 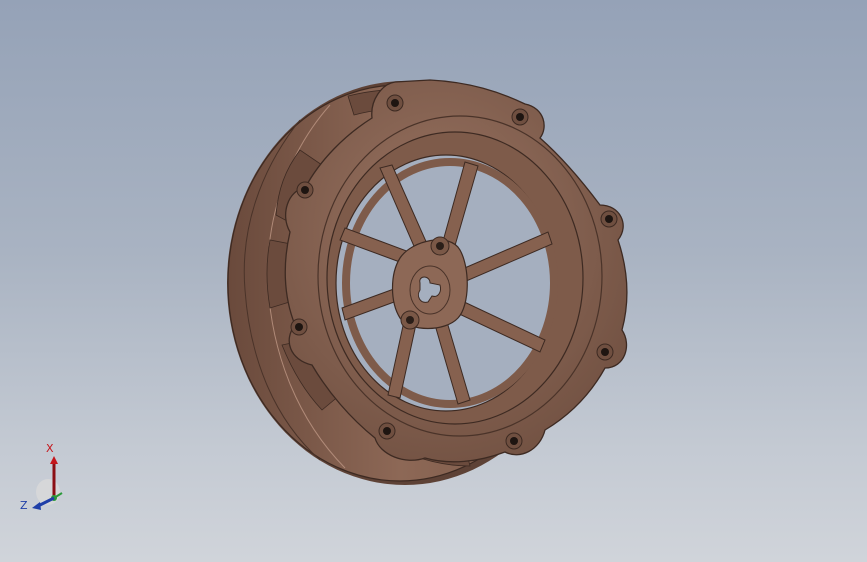 I want to click on reference-triad: X Z, so click(x=49, y=480).